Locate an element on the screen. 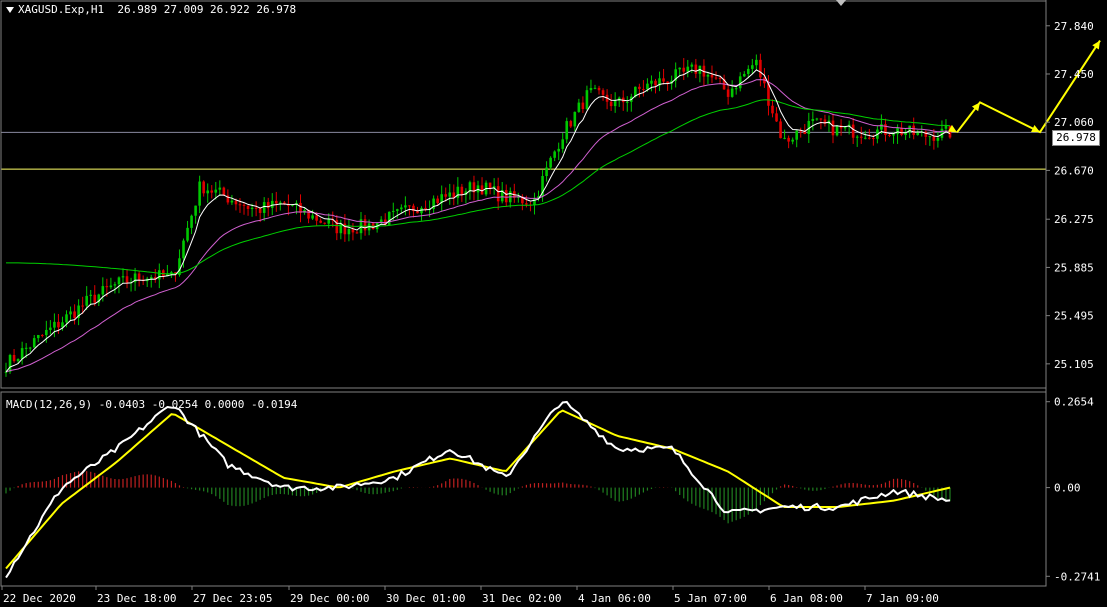 This screenshot has height=607, width=1107. price-tick-label: 27.060 is located at coordinates (1074, 122).